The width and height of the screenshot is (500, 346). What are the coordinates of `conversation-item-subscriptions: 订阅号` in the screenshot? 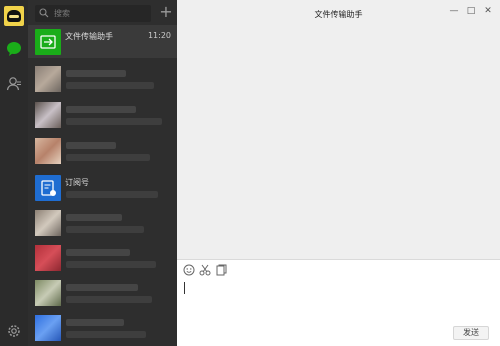 It's located at (102, 187).